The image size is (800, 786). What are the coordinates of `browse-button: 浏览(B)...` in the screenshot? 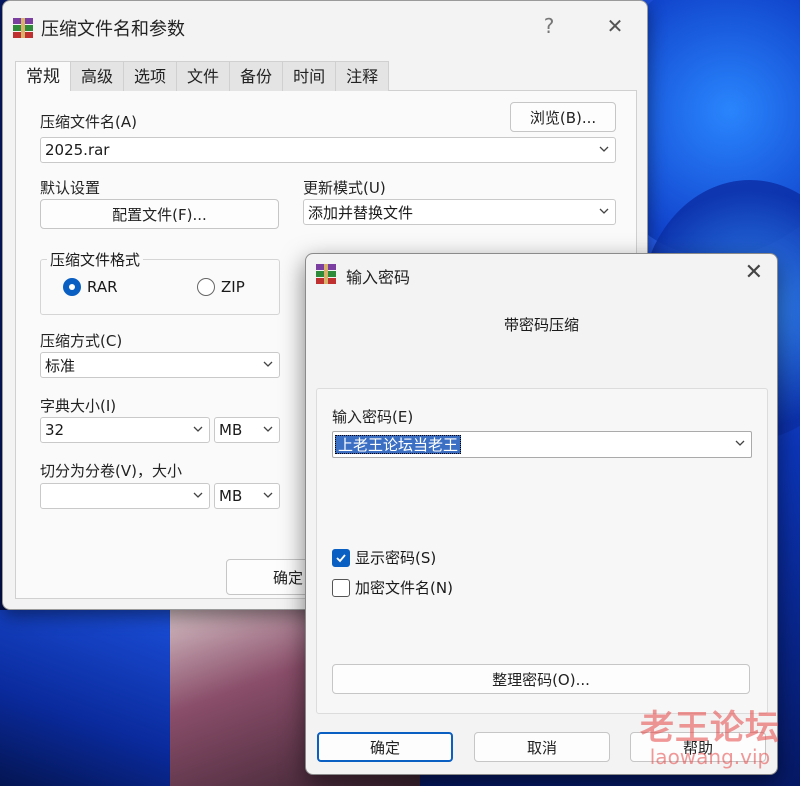 It's located at (563, 117).